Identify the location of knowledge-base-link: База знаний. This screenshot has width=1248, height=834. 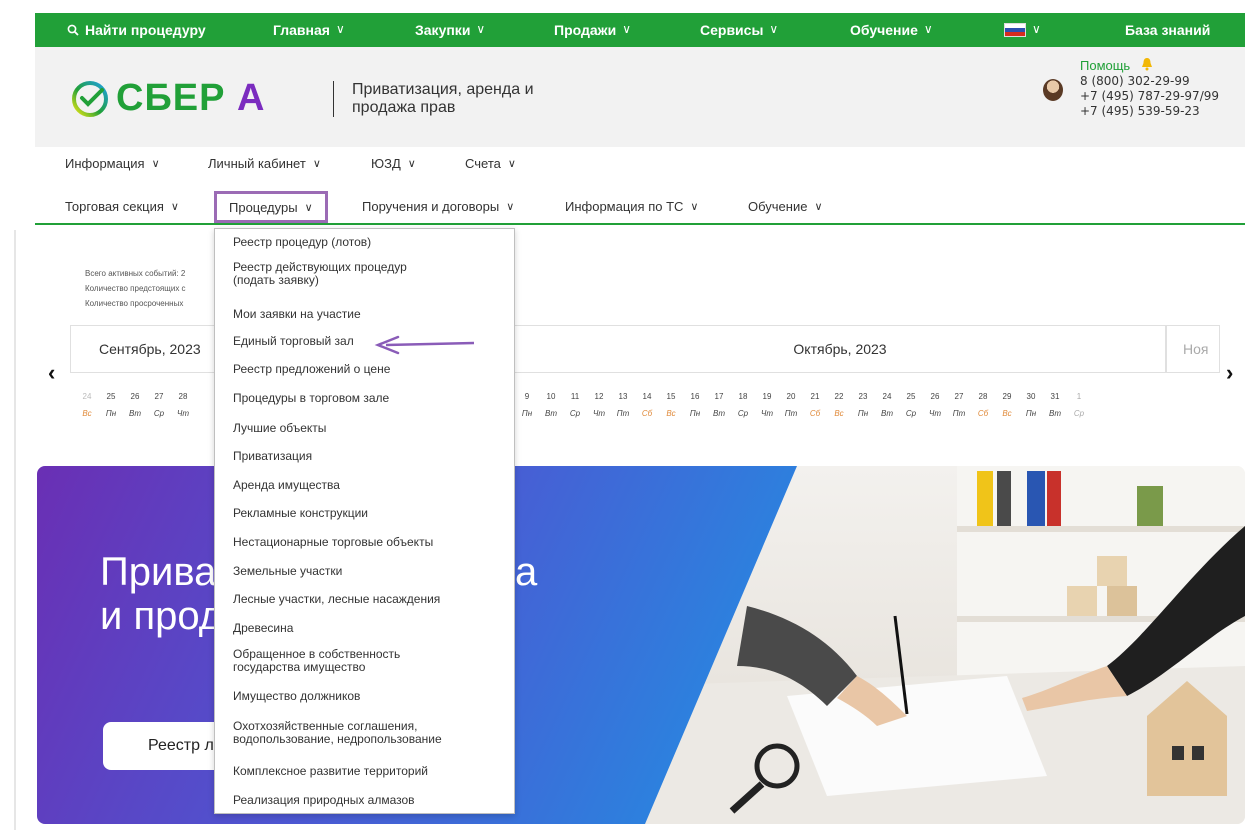
(1167, 30).